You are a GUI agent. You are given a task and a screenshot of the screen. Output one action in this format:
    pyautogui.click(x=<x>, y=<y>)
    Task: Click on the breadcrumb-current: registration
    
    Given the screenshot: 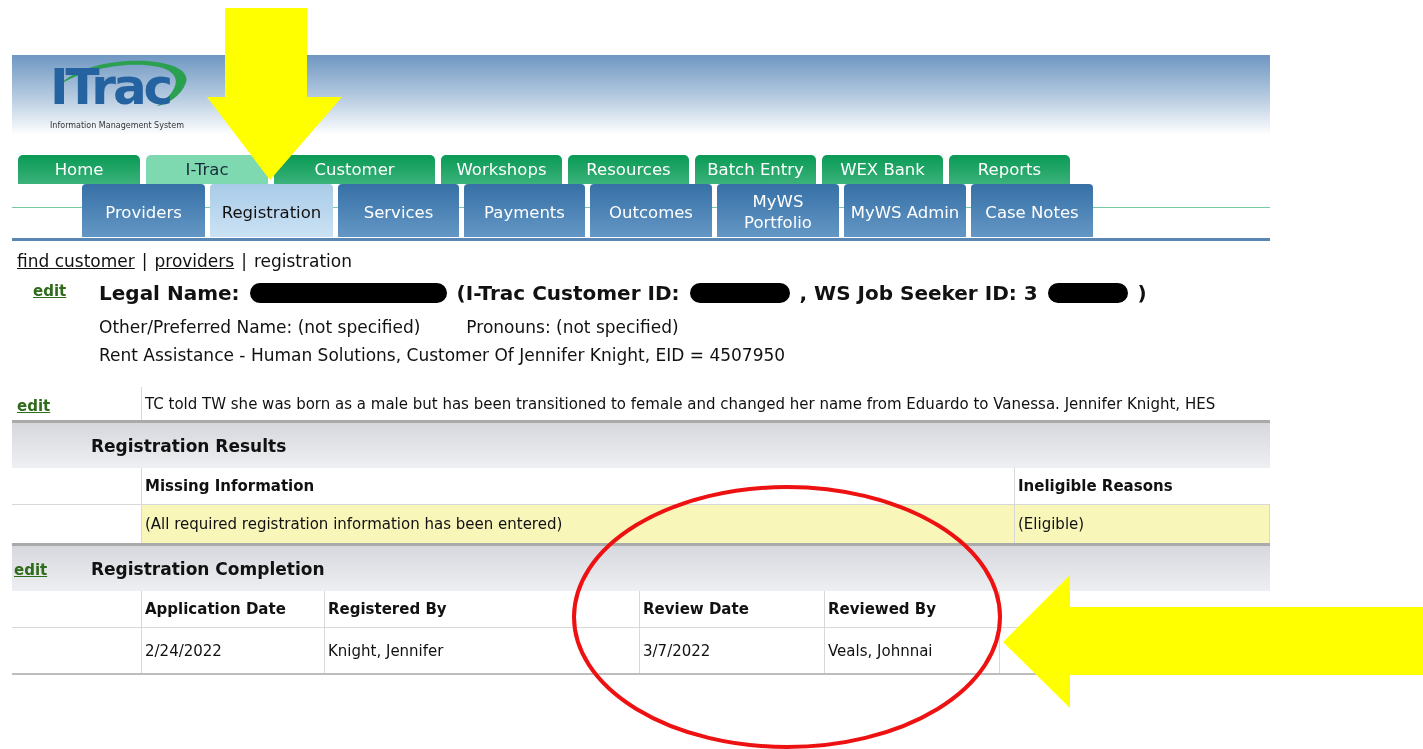 What is the action you would take?
    pyautogui.click(x=302, y=261)
    